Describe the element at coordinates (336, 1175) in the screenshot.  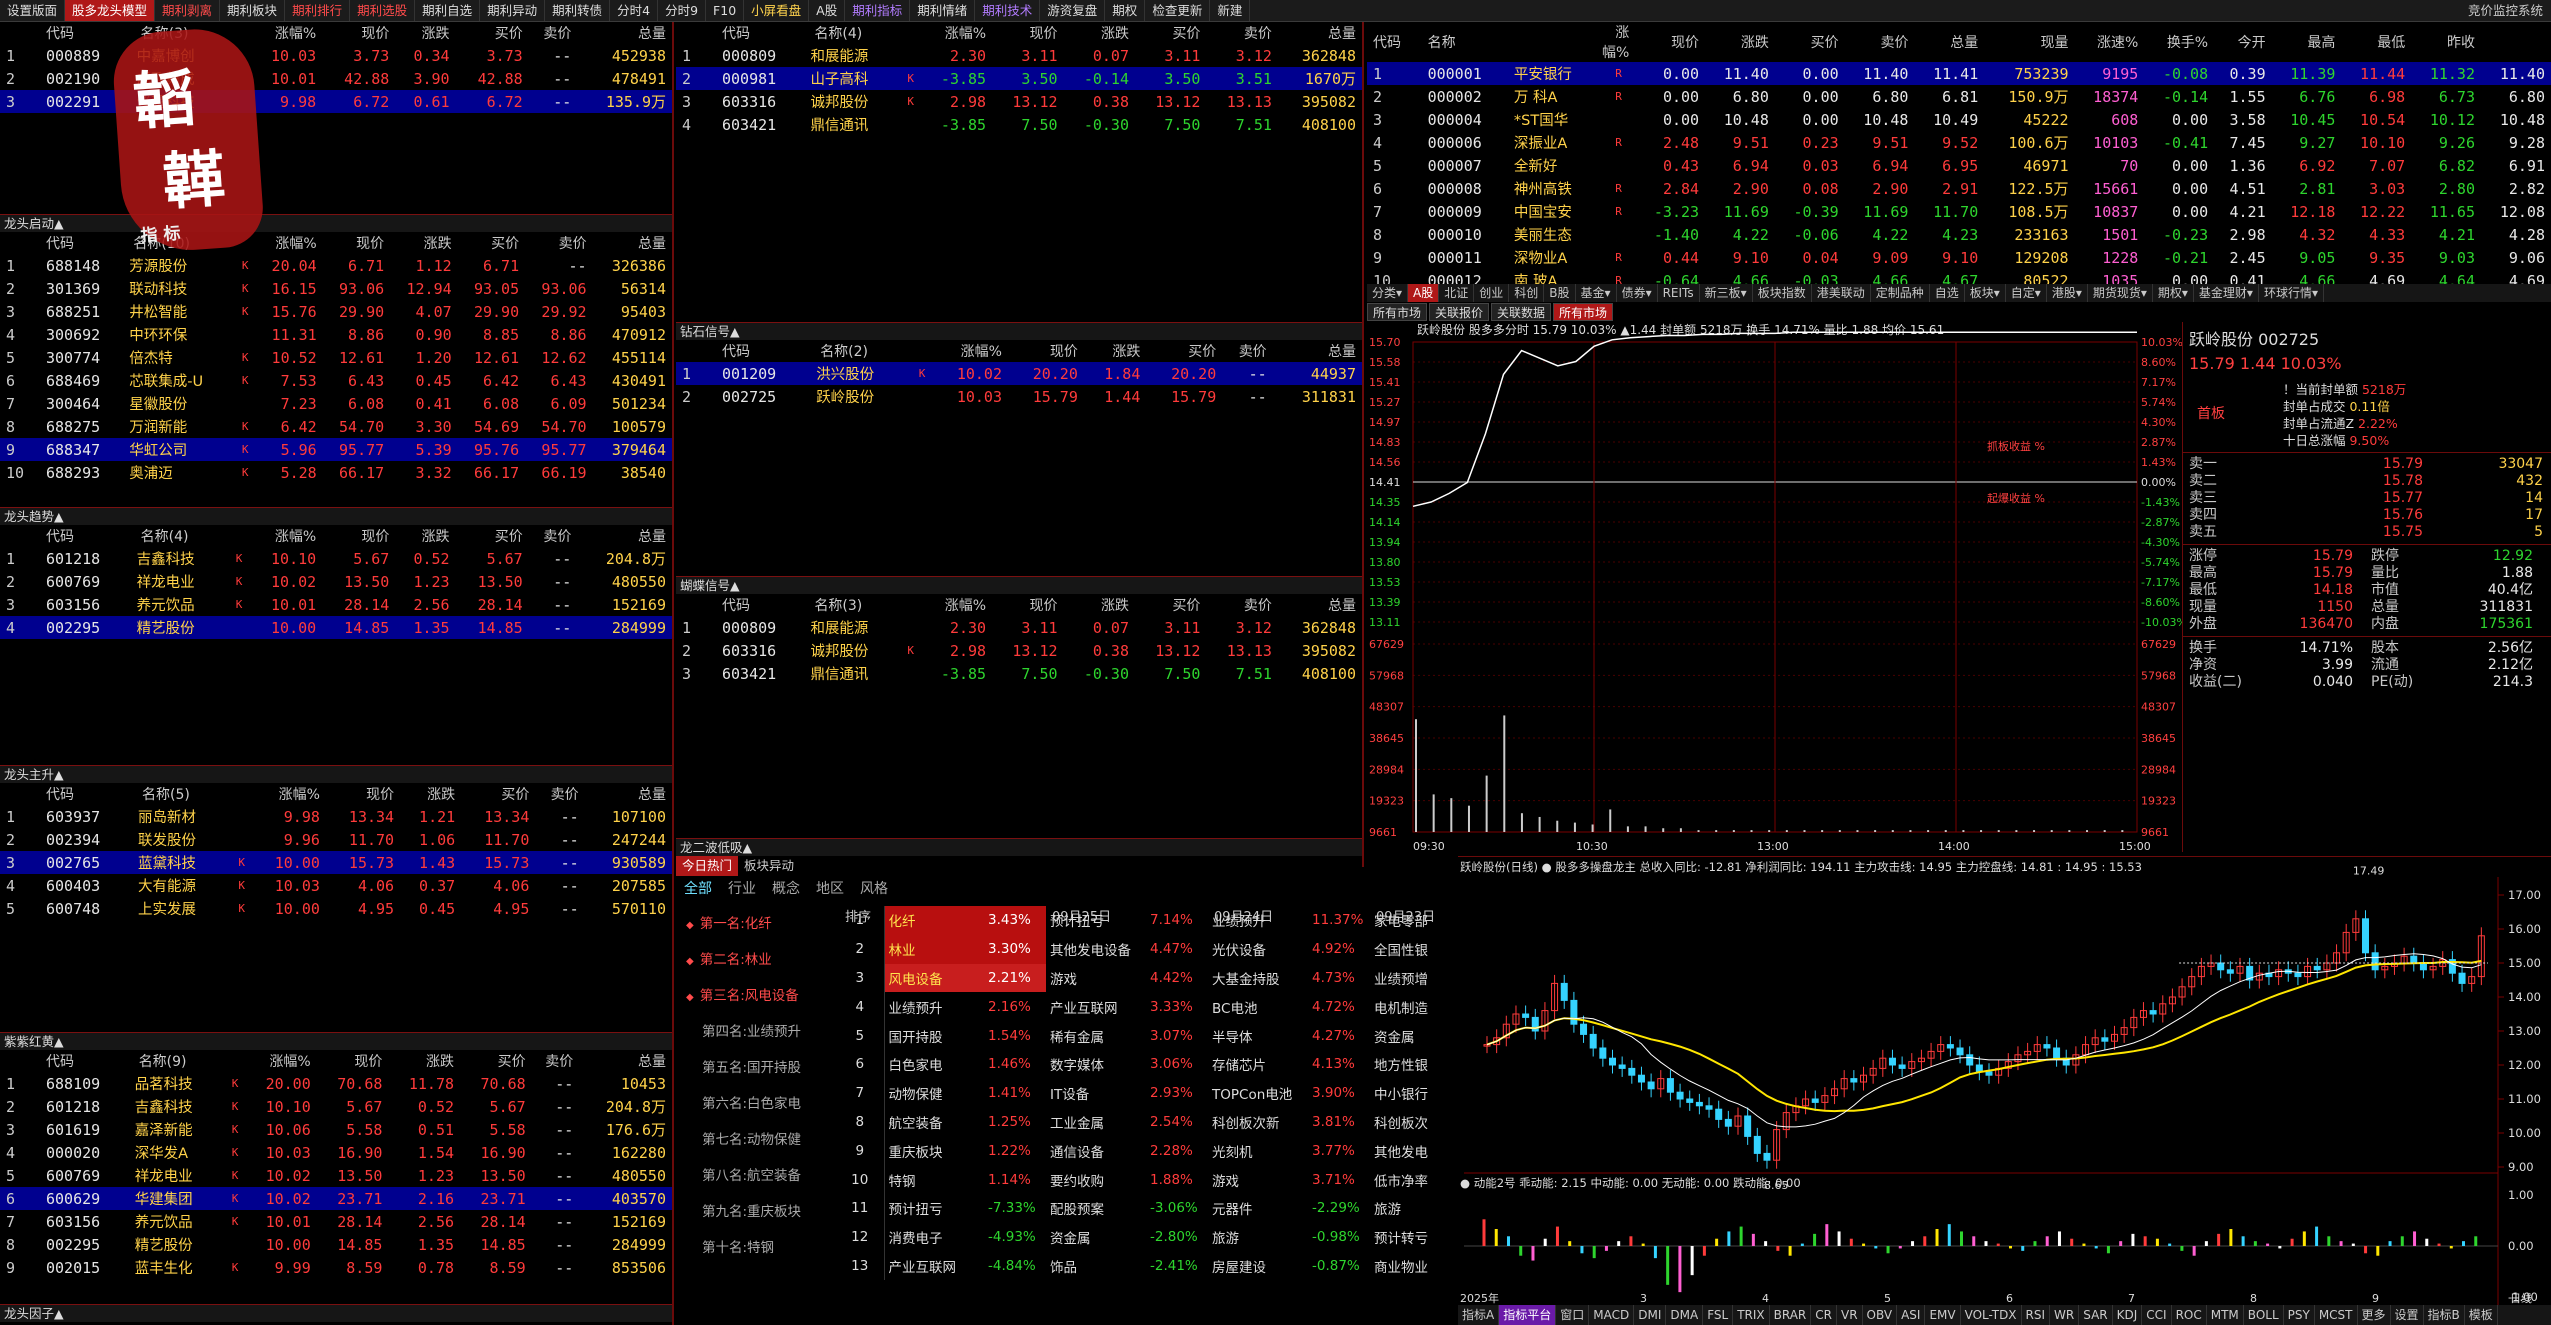
I see `table-row: 5 600769 祥龙电业 K 10.02 13.50 1.23 13.50 -- 480550` at that location.